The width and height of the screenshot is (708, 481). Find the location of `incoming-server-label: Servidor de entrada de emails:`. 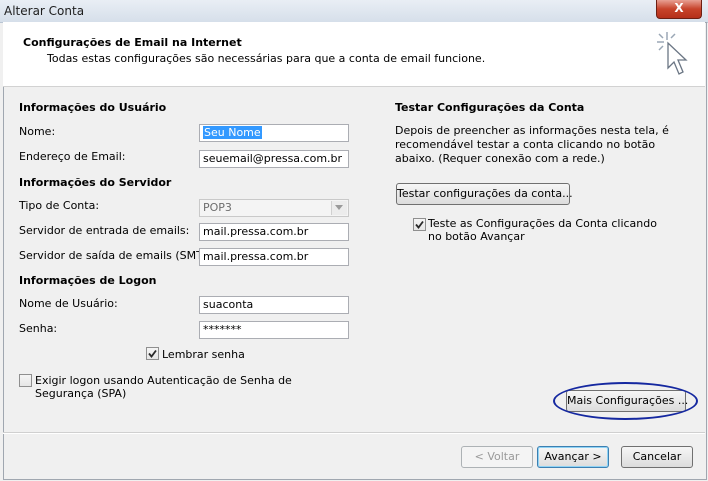

incoming-server-label: Servidor de entrada de emails: is located at coordinates (104, 230).